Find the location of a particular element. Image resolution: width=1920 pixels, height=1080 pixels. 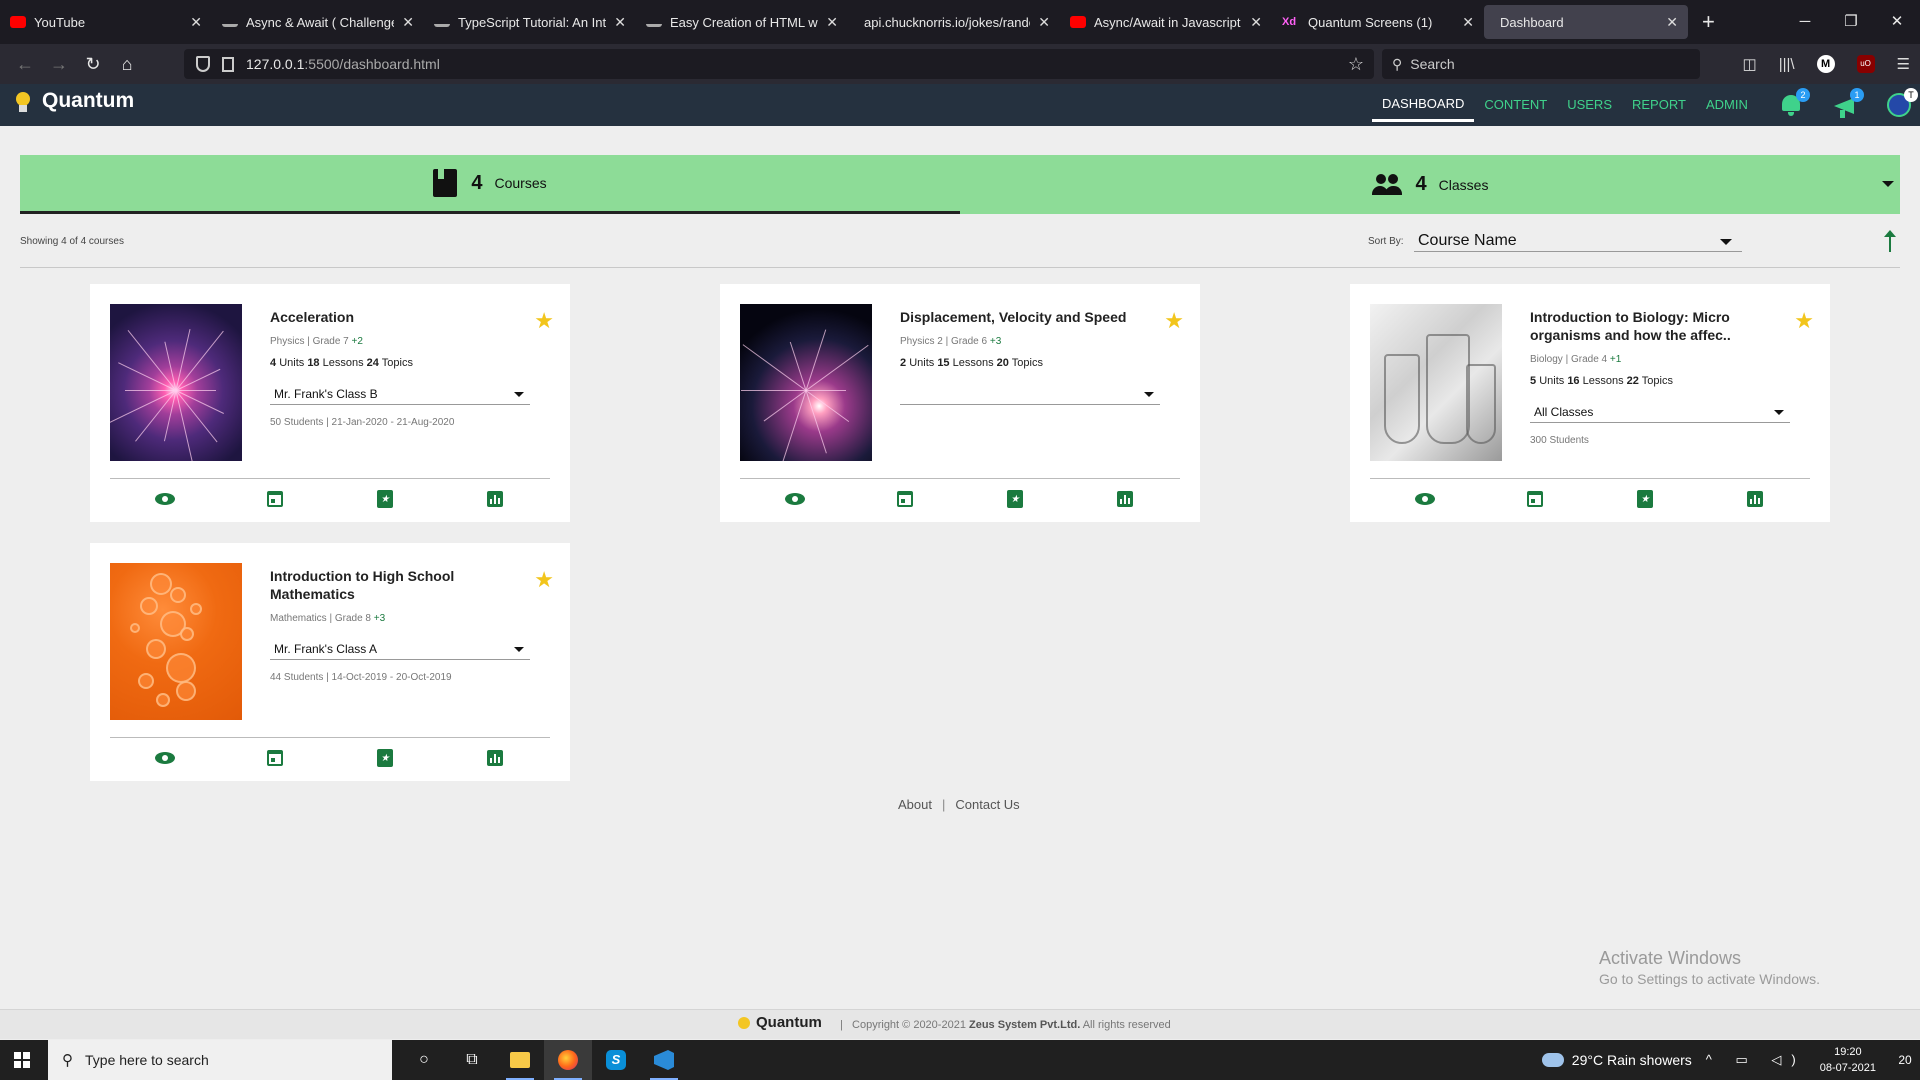

url-bar: 127.0.0.1:5500/dashboard.html ☆ is located at coordinates (779, 64).